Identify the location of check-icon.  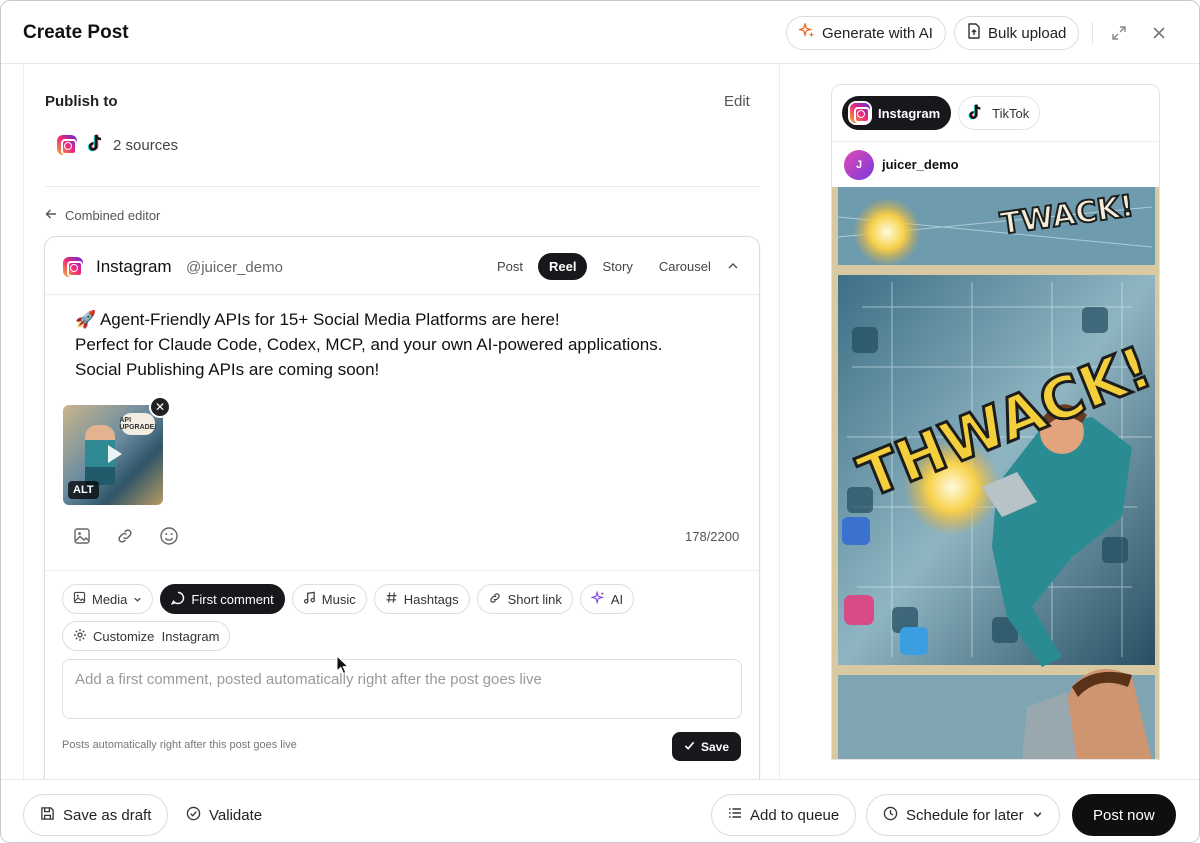
(689, 747).